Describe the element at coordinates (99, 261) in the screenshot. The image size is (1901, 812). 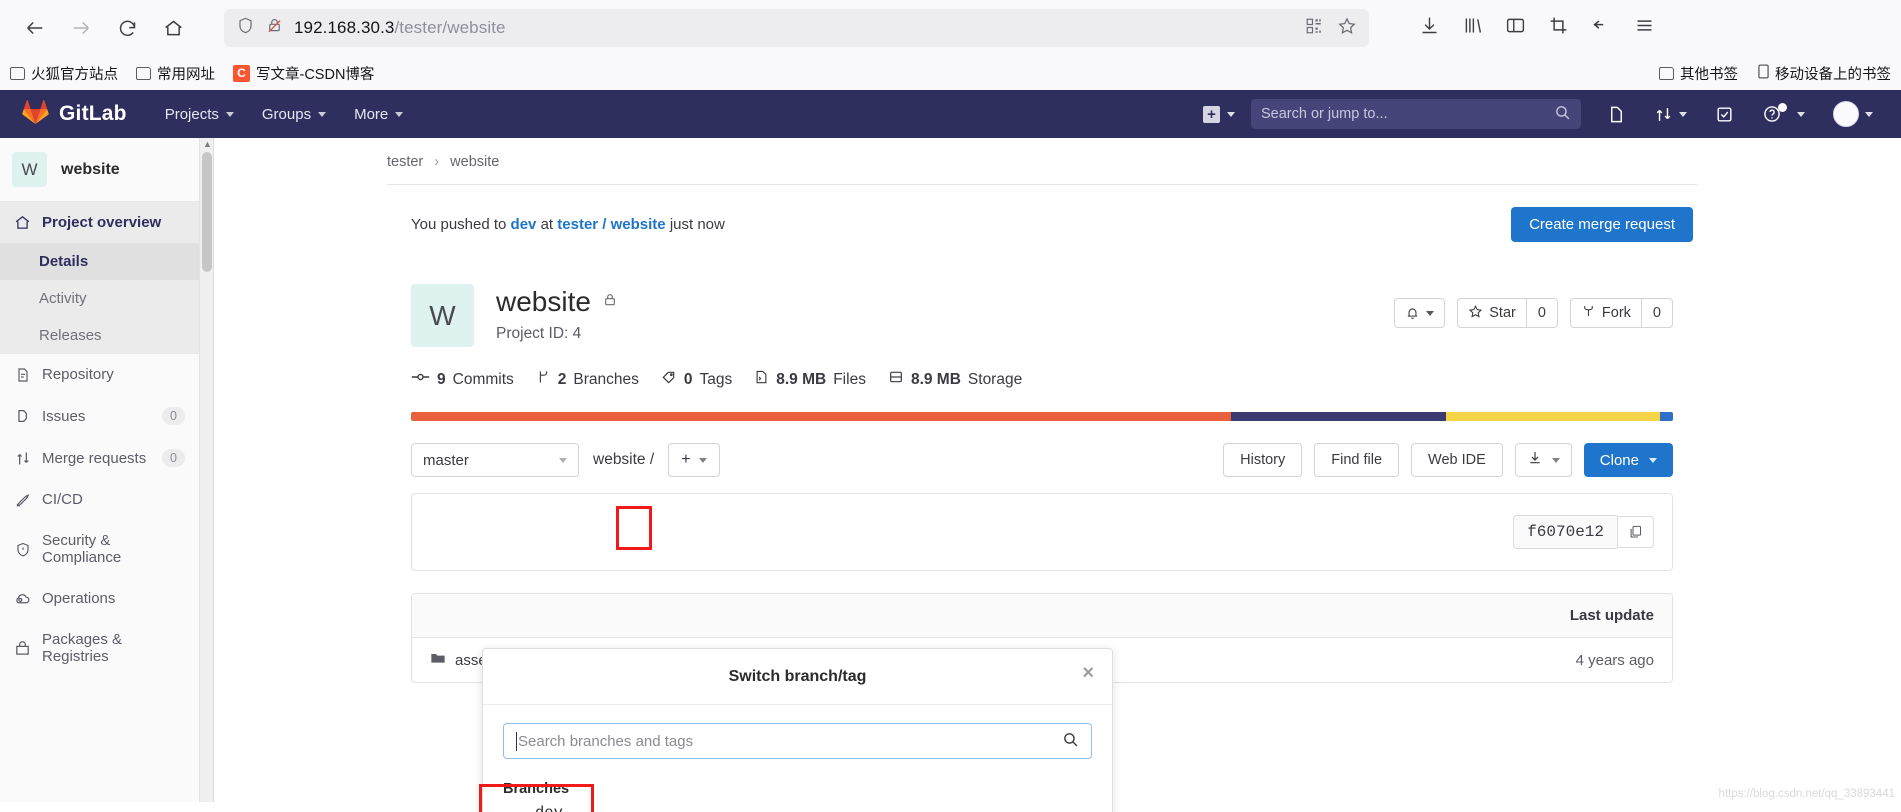
I see `sidebar-item-details: Details` at that location.